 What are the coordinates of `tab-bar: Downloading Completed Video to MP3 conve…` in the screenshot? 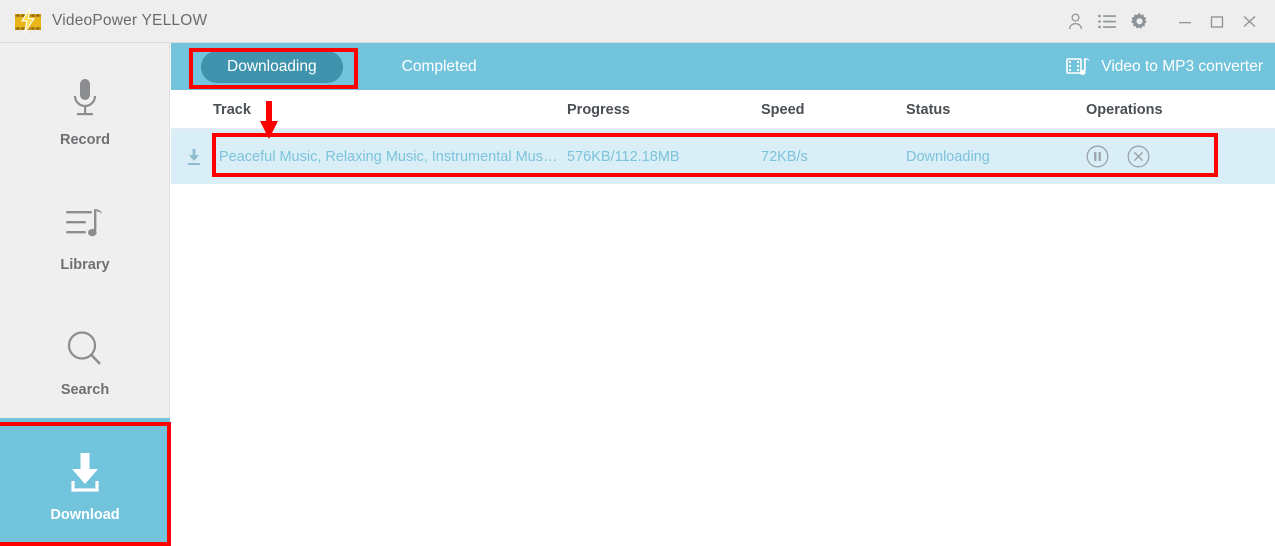 It's located at (723, 66).